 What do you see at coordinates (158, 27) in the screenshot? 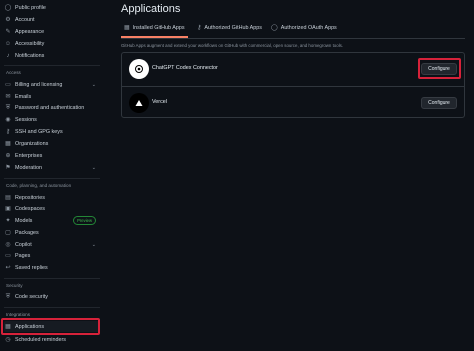
I see `tab-label: Installed GitHub Apps` at bounding box center [158, 27].